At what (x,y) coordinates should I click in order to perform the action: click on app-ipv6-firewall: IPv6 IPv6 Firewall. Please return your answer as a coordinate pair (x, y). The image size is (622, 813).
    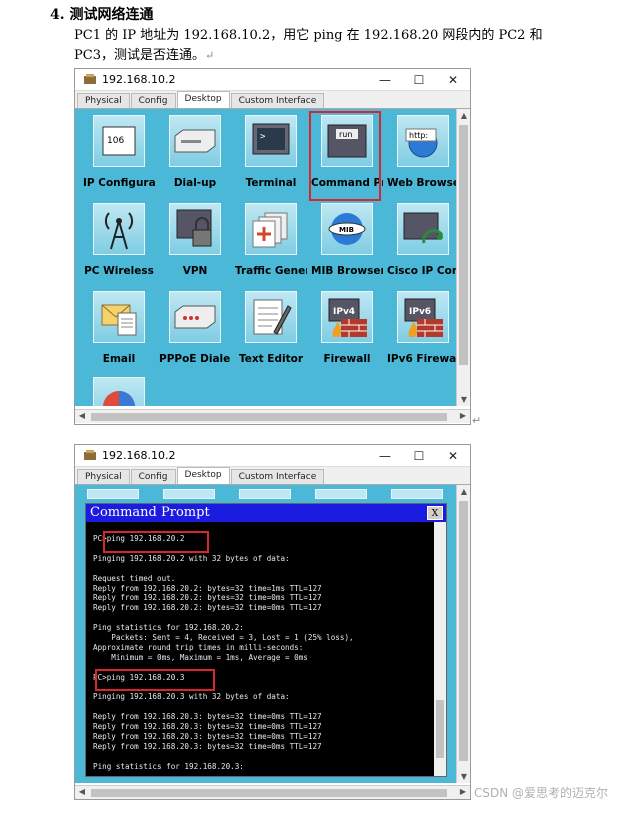
    Looking at the image, I should click on (423, 328).